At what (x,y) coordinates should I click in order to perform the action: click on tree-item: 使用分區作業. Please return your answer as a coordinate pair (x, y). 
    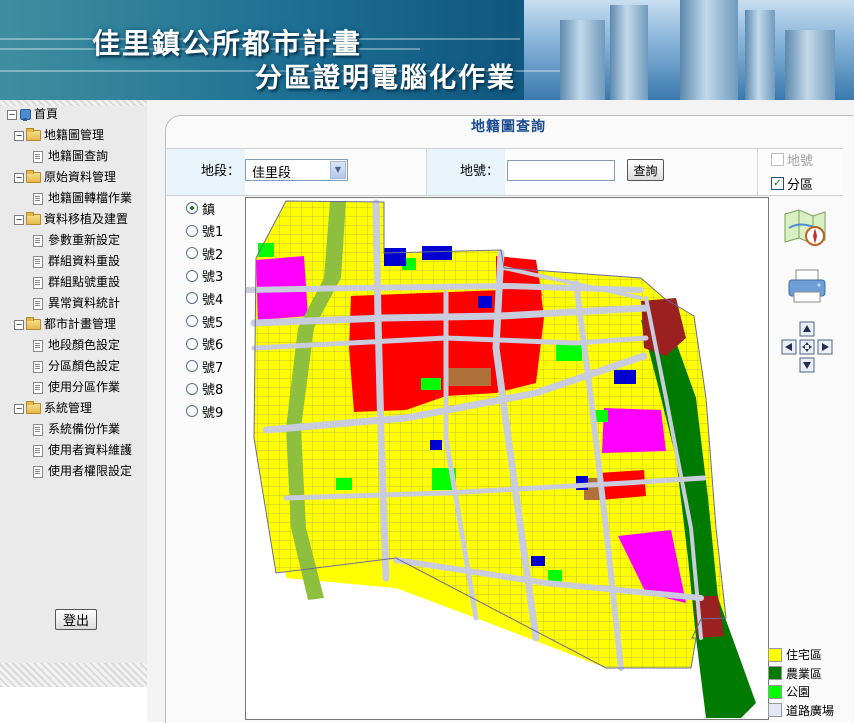
    Looking at the image, I should click on (76, 387).